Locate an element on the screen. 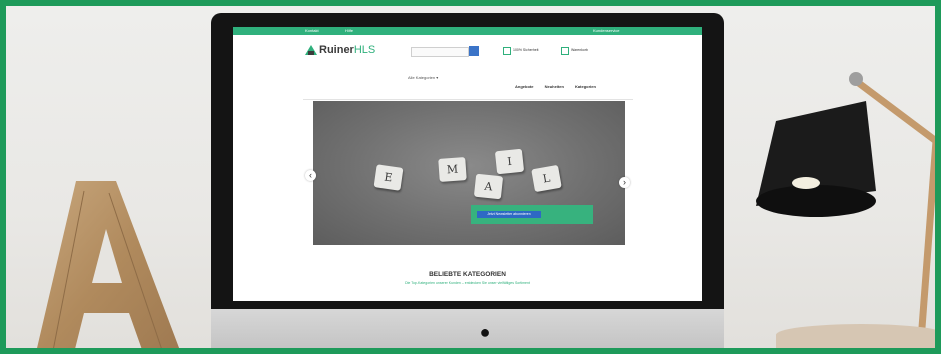  logo-suffix: HLS is located at coordinates (364, 50).